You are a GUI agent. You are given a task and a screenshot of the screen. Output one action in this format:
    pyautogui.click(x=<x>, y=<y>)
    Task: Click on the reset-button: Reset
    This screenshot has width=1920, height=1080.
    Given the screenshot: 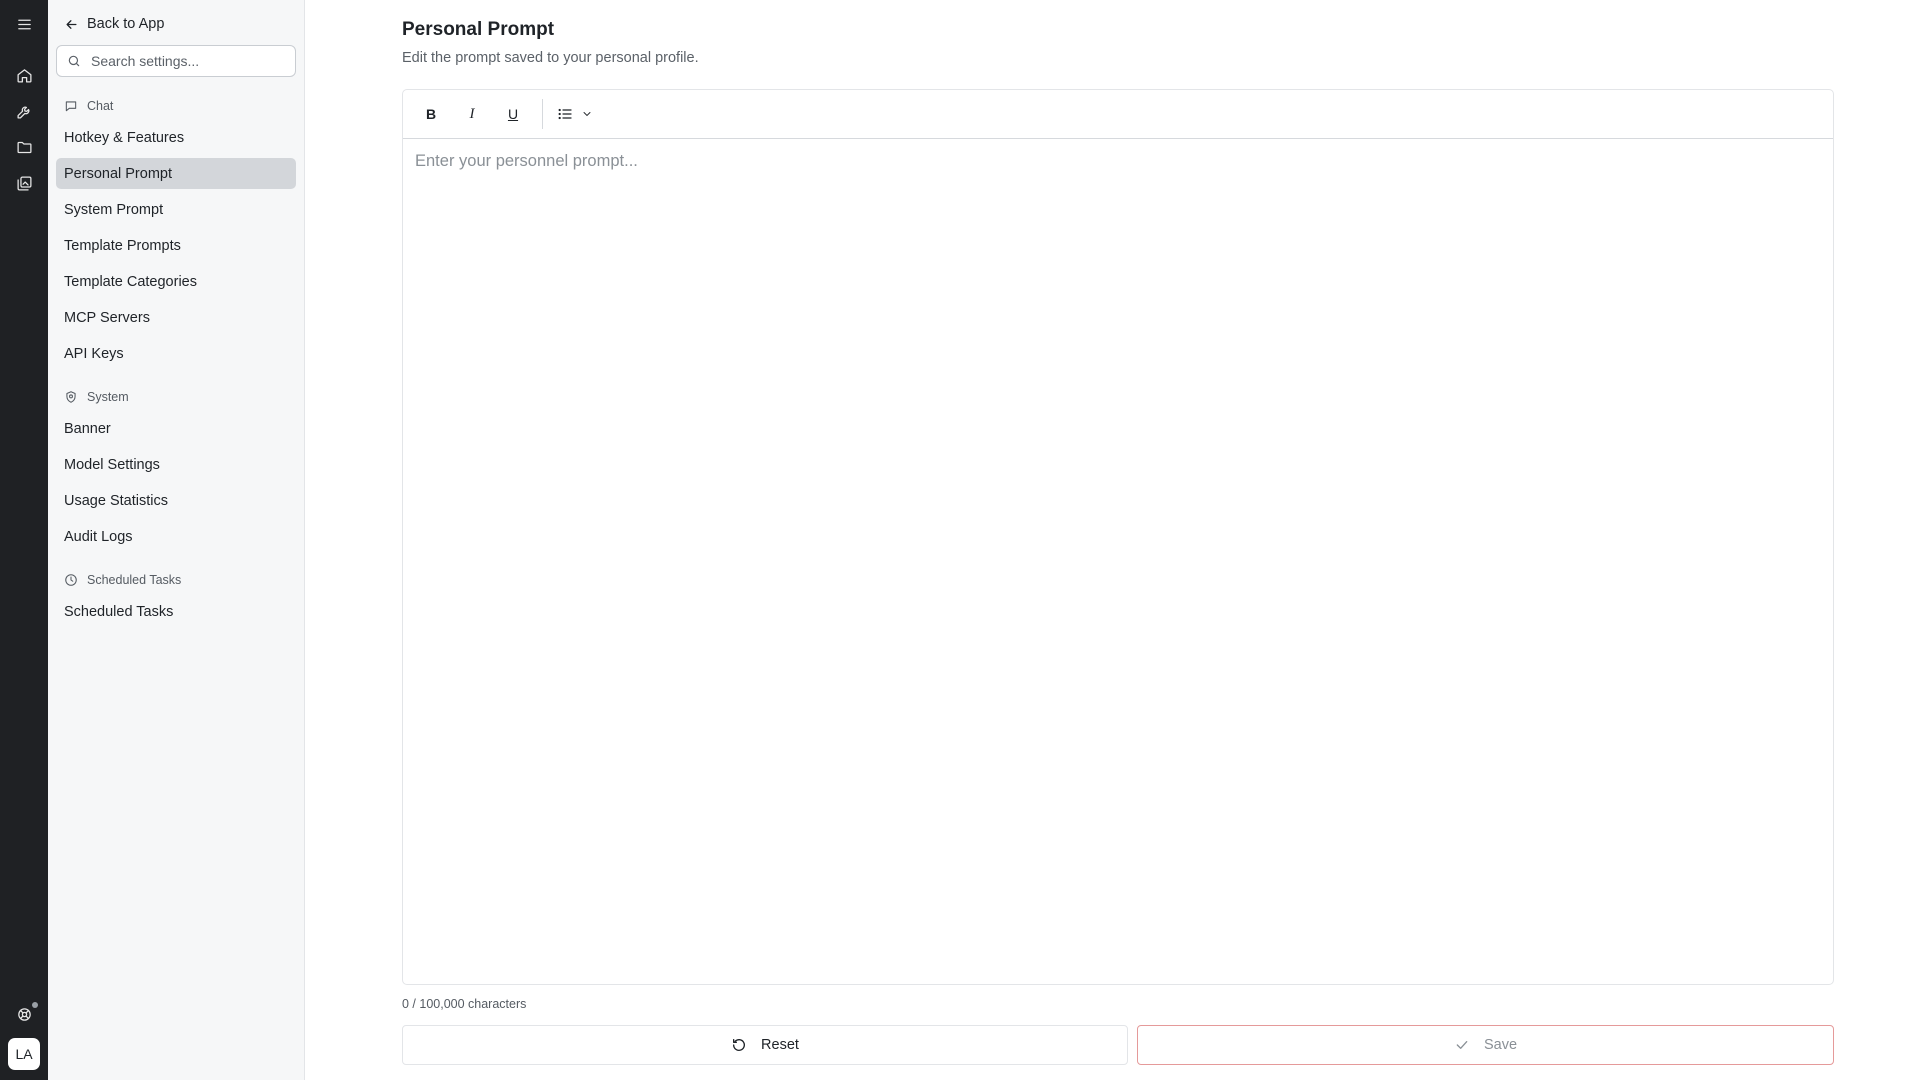 What is the action you would take?
    pyautogui.click(x=765, y=1045)
    